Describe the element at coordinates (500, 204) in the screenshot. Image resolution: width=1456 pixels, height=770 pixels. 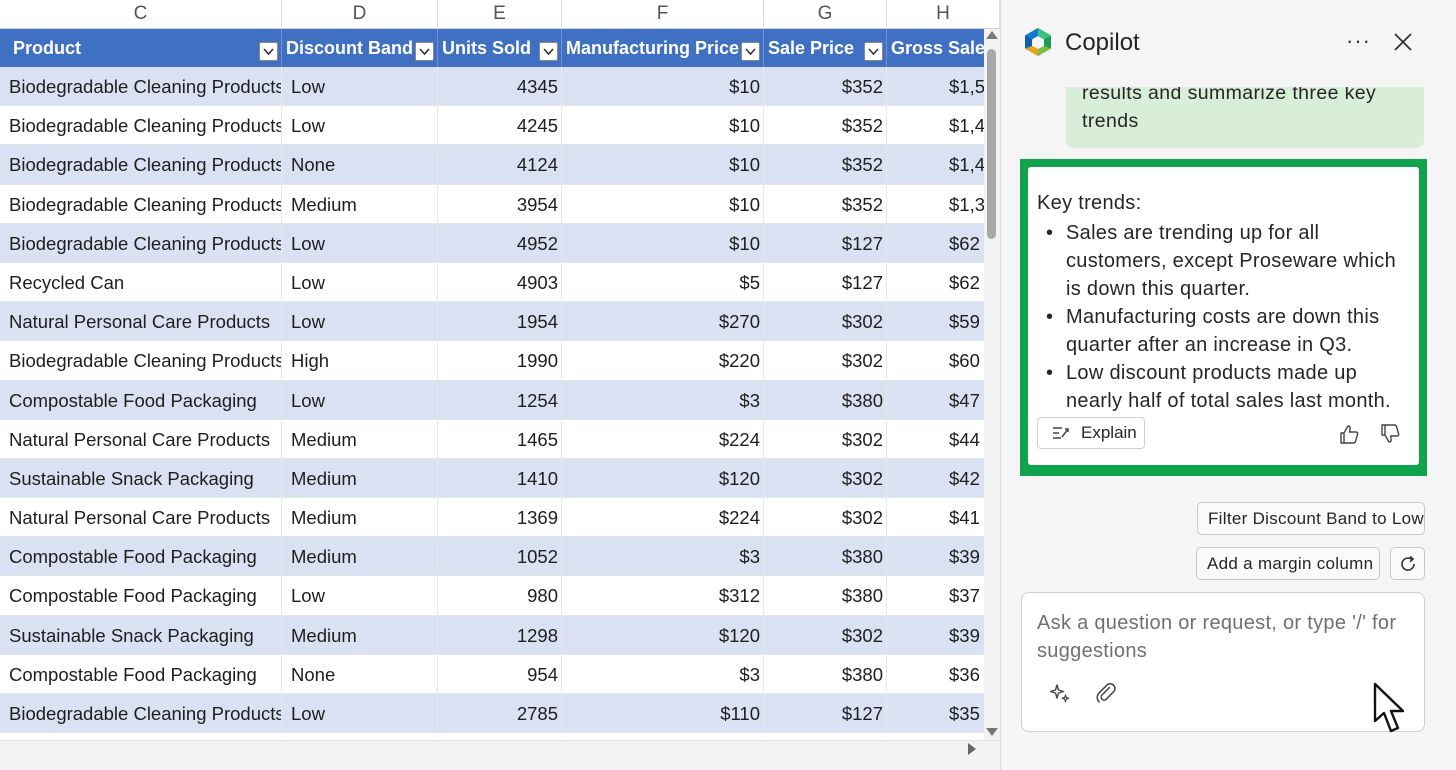
I see `cell-units-sold: 3954` at that location.